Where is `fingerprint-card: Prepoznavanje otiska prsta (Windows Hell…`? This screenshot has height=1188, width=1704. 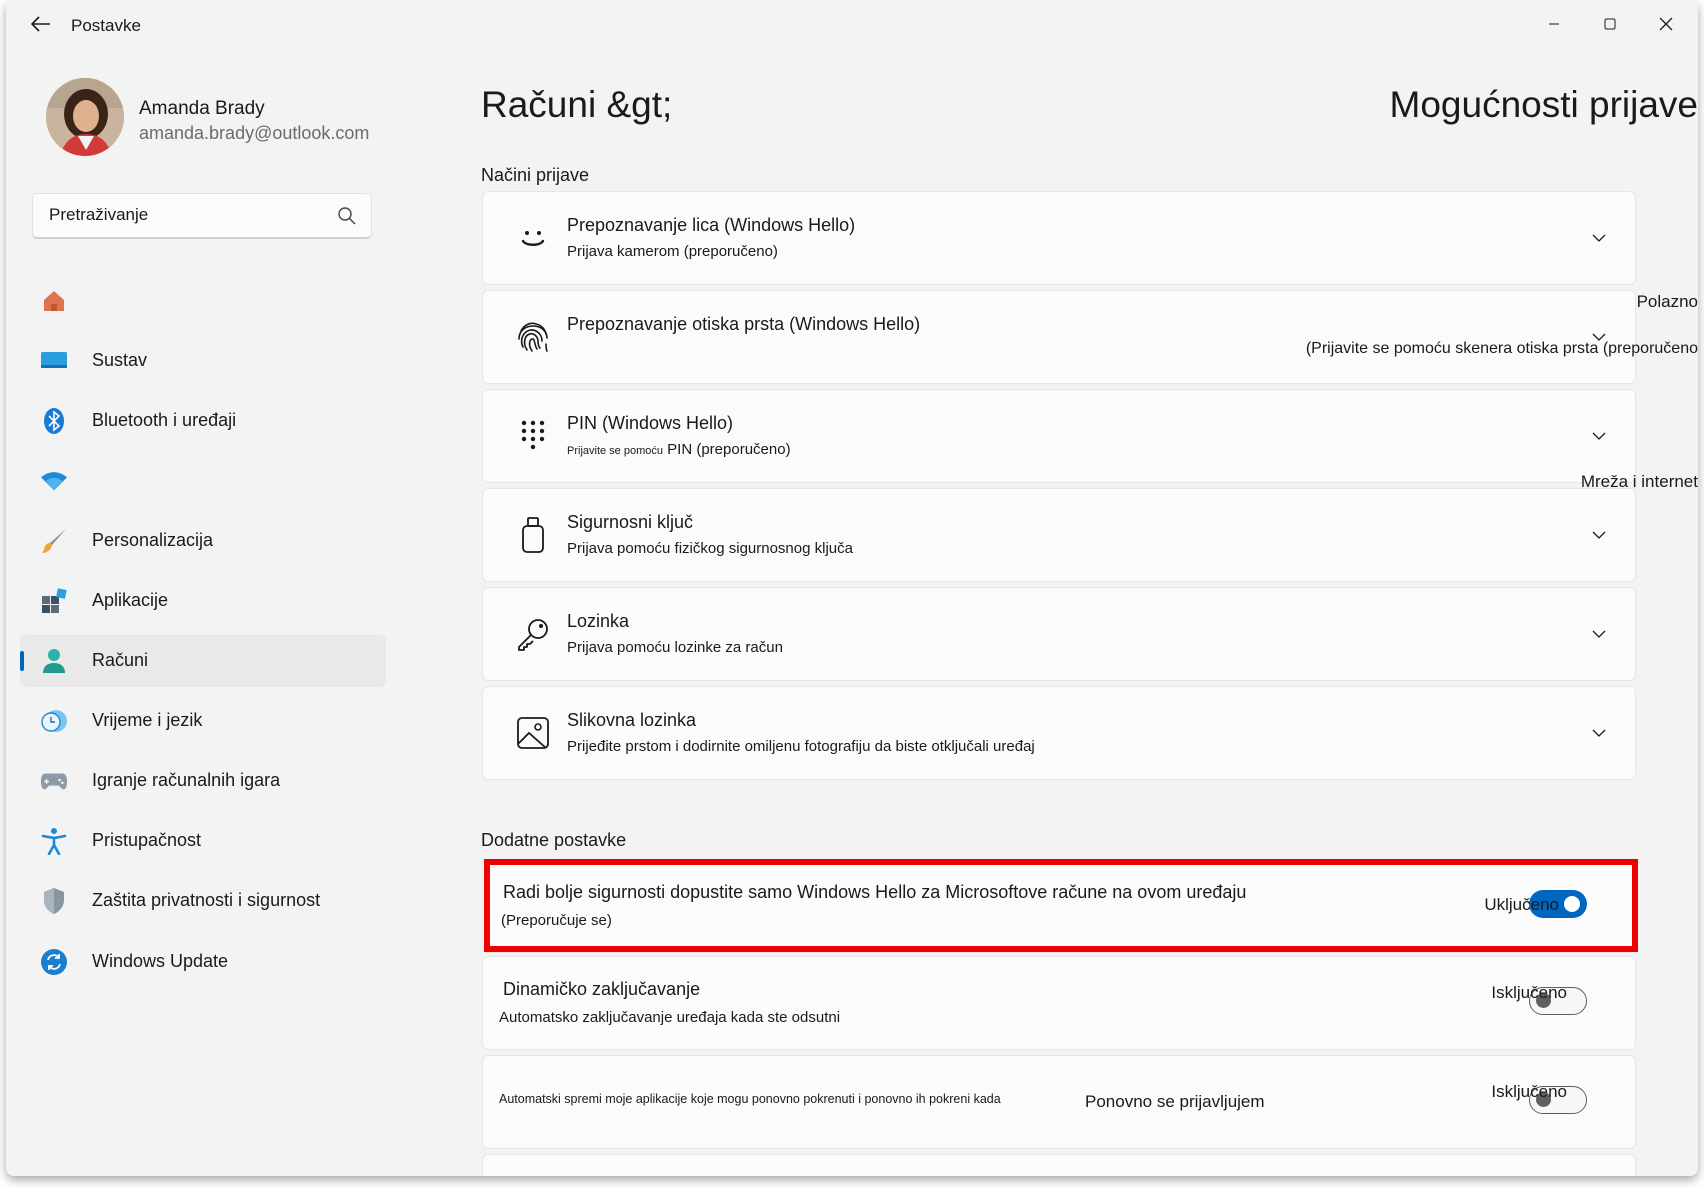
fingerprint-card: Prepoznavanje otiska prsta (Windows Hell… is located at coordinates (1059, 337).